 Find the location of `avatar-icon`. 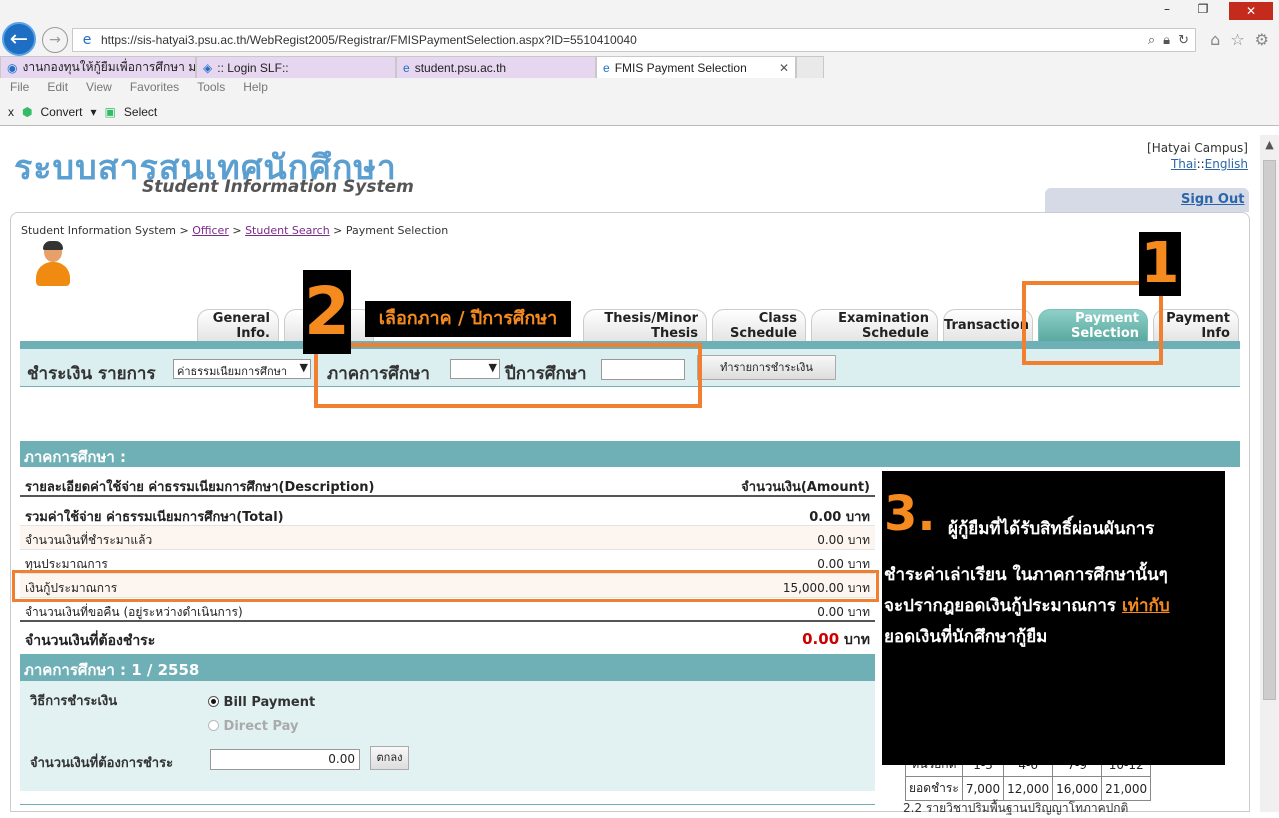

avatar-icon is located at coordinates (53, 264).